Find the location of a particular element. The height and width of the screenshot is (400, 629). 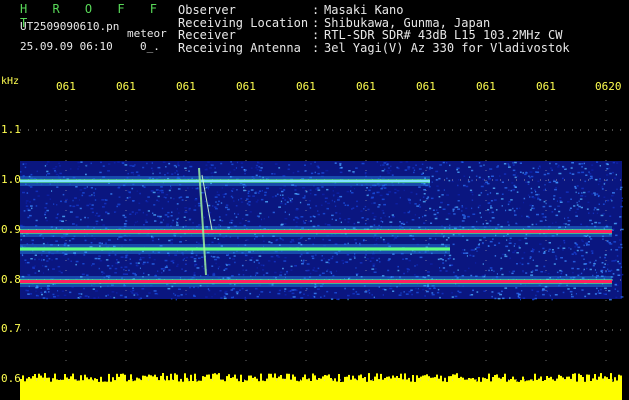

freq-tick-label: 0.9 is located at coordinates (11, 229).